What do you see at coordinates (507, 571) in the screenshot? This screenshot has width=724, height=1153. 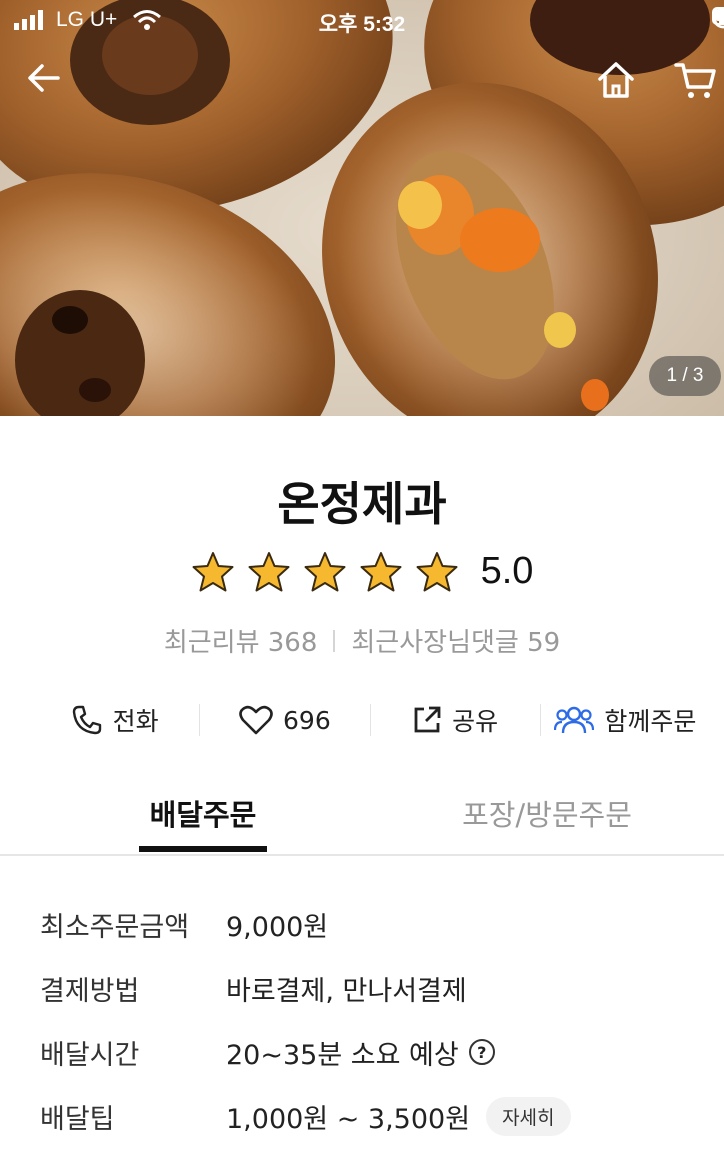 I see `rating-value: 5.0` at bounding box center [507, 571].